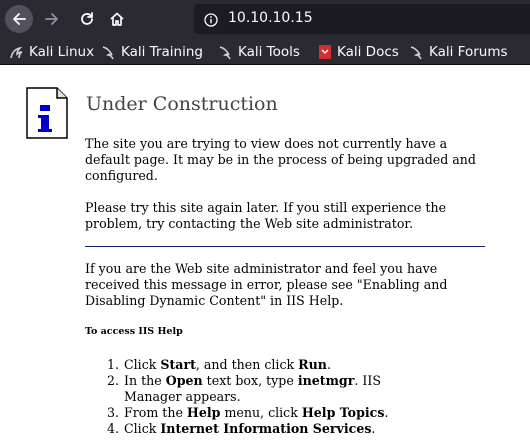 The width and height of the screenshot is (530, 443). What do you see at coordinates (182, 104) in the screenshot?
I see `page-title: Under Construction` at bounding box center [182, 104].